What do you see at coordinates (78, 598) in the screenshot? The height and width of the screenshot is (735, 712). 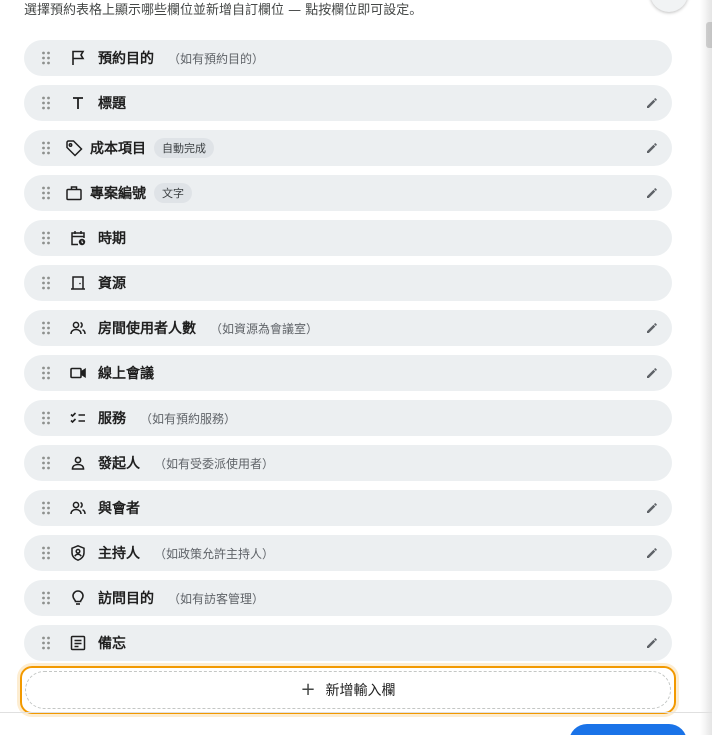 I see `lightbulb-icon` at bounding box center [78, 598].